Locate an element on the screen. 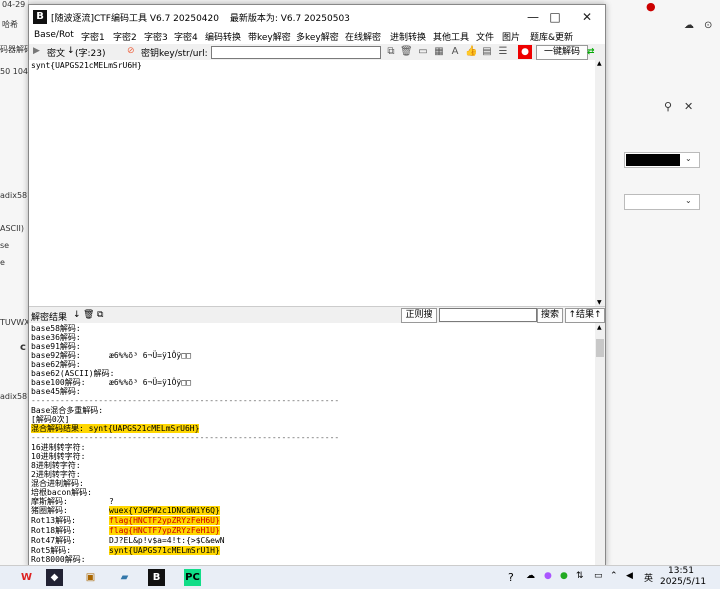 The image size is (720, 589). menu-zimi3: 字密3 is located at coordinates (156, 36).